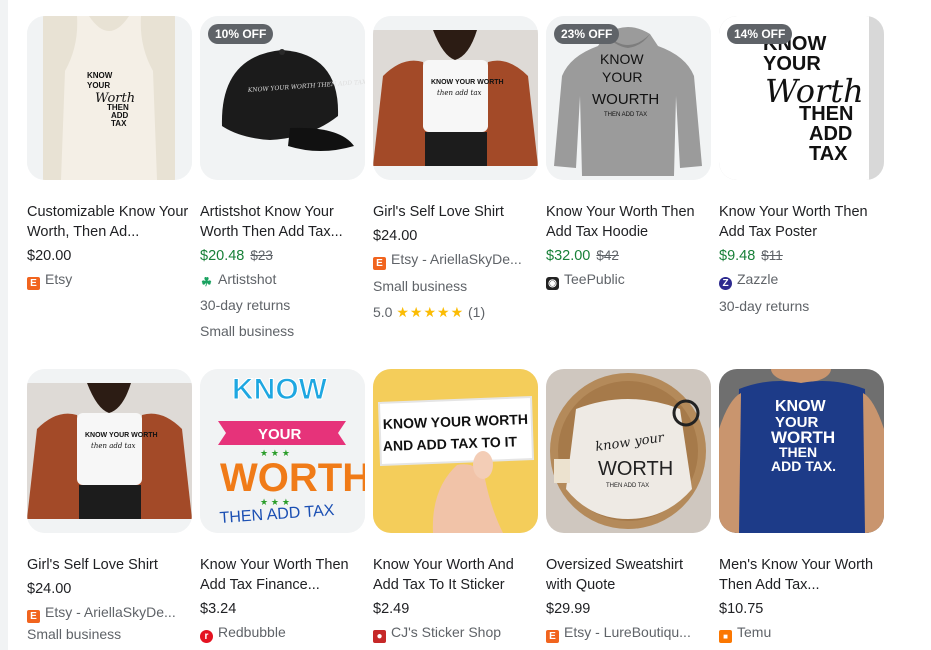 The image size is (931, 650). Describe the element at coordinates (772, 255) in the screenshot. I see `original-price: $11` at that location.